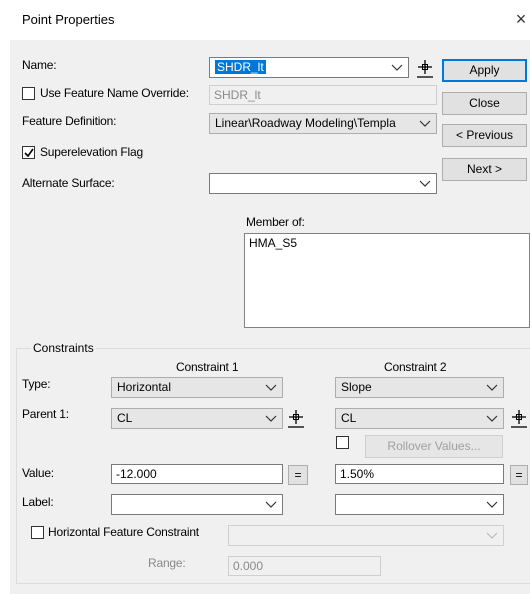  Describe the element at coordinates (123, 532) in the screenshot. I see `horizontal-feature-constraint-label: Horizontal Feature Constraint` at that location.